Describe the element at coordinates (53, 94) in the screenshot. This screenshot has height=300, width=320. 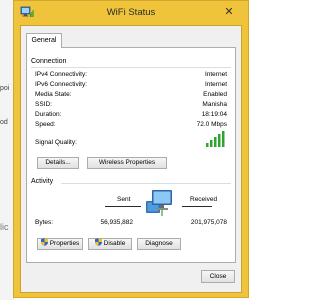
I see `media-state-label: Media State:` at that location.